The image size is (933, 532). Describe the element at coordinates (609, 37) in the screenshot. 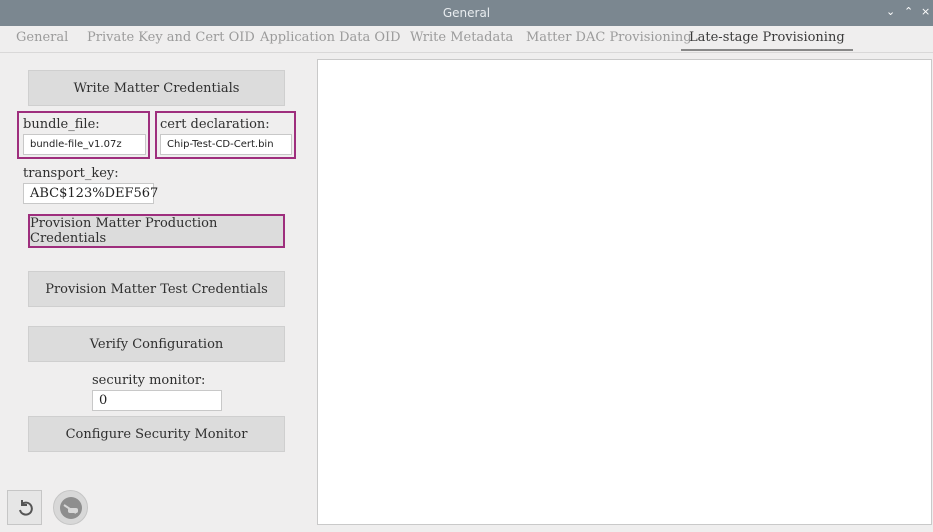

I see `tab-matter-dac-provisioning: Matter DAC Provisioning` at that location.